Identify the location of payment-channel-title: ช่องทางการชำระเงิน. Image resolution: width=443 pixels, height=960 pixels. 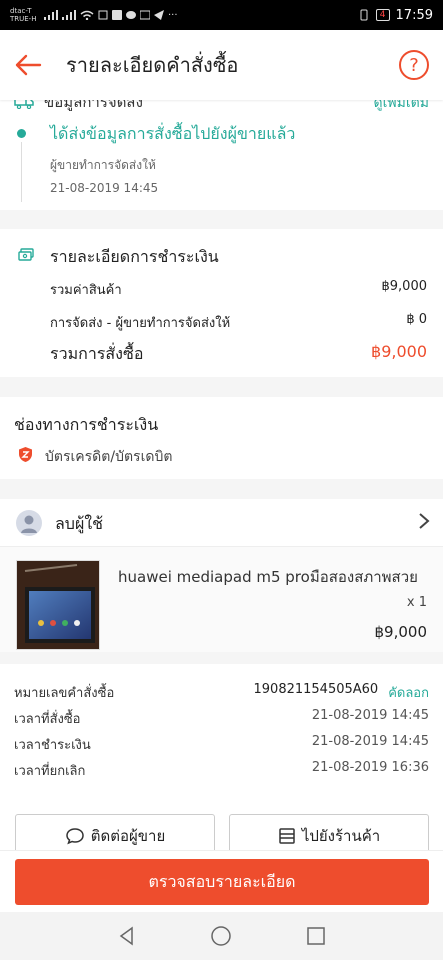
(86, 424).